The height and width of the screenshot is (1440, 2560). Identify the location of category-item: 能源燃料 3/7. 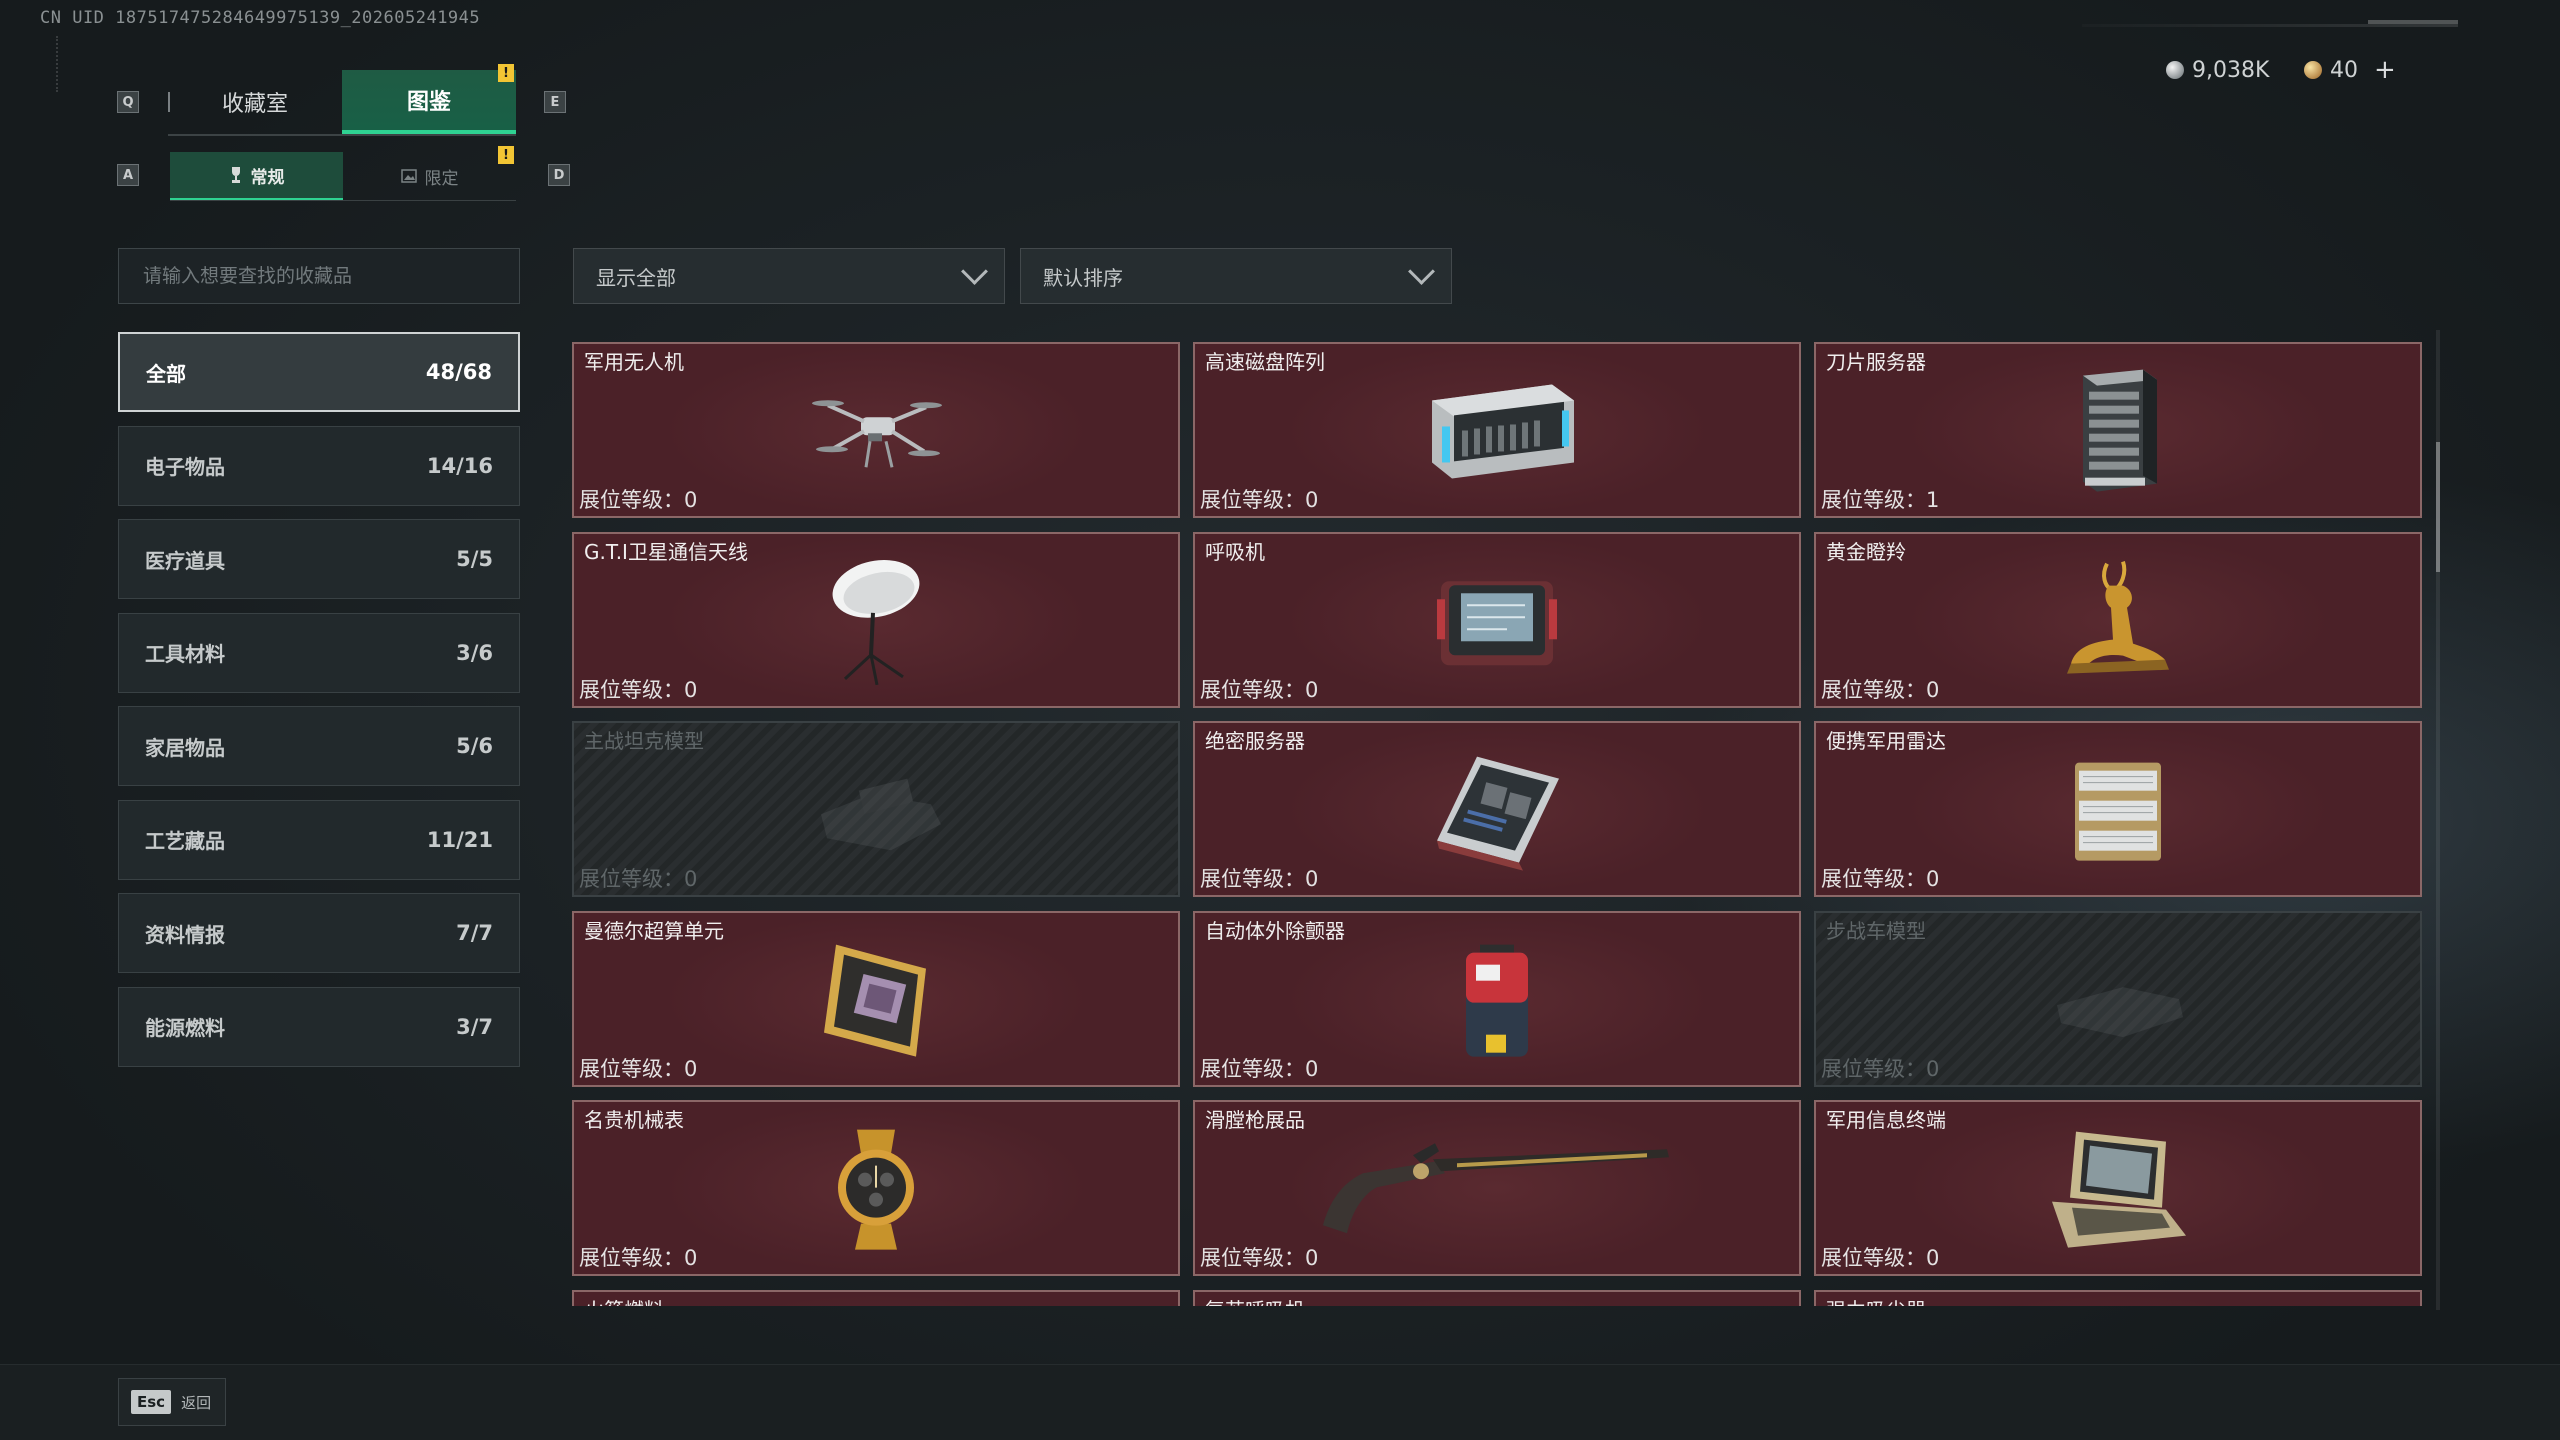
(319, 1026).